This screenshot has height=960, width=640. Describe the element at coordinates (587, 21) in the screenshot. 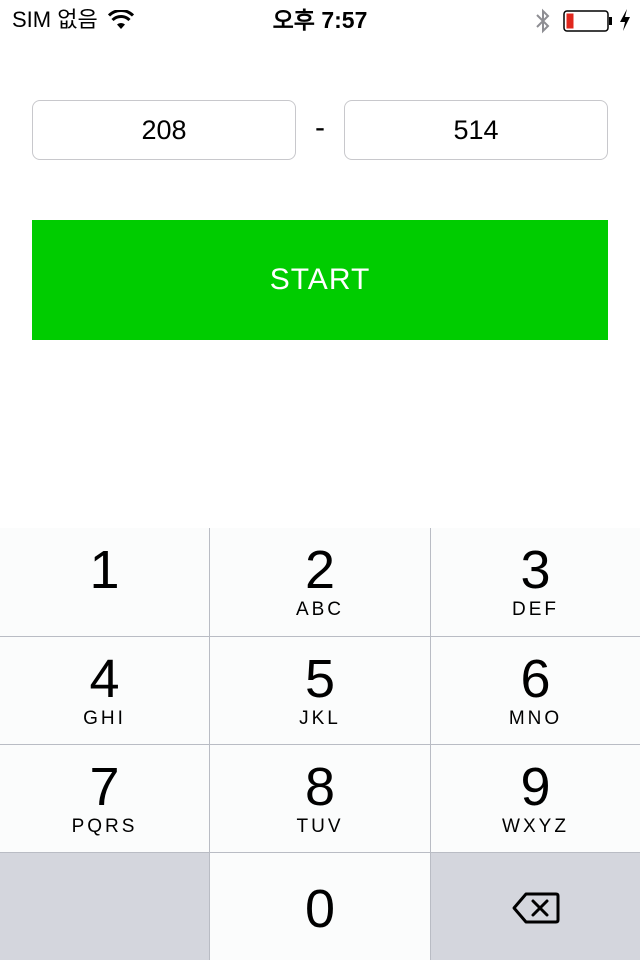

I see `battery-icon` at that location.